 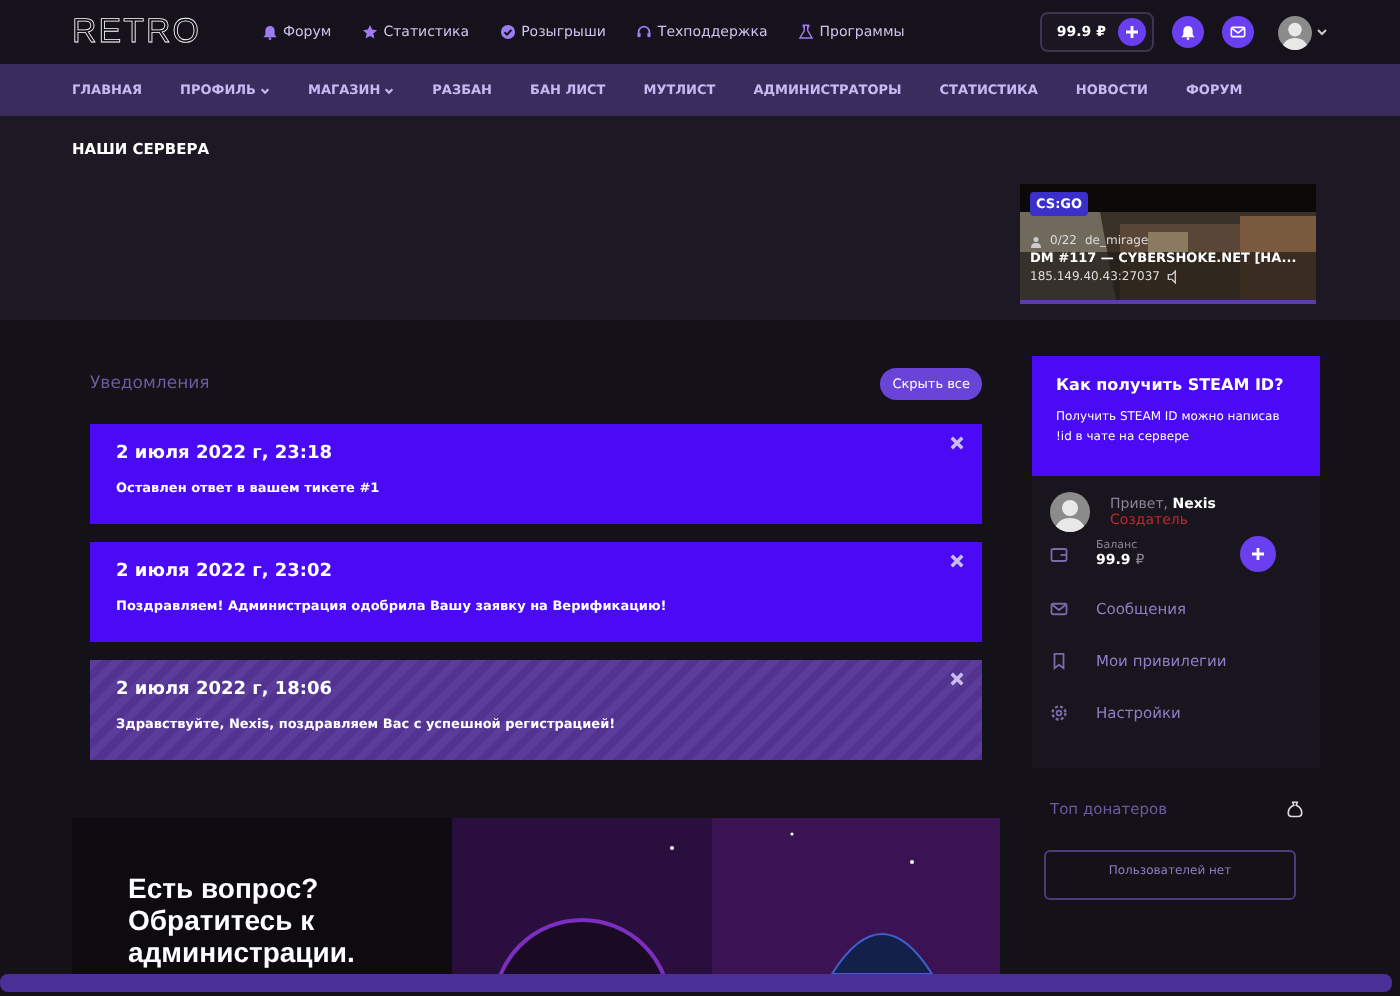 I want to click on money-bag-icon, so click(x=1295, y=809).